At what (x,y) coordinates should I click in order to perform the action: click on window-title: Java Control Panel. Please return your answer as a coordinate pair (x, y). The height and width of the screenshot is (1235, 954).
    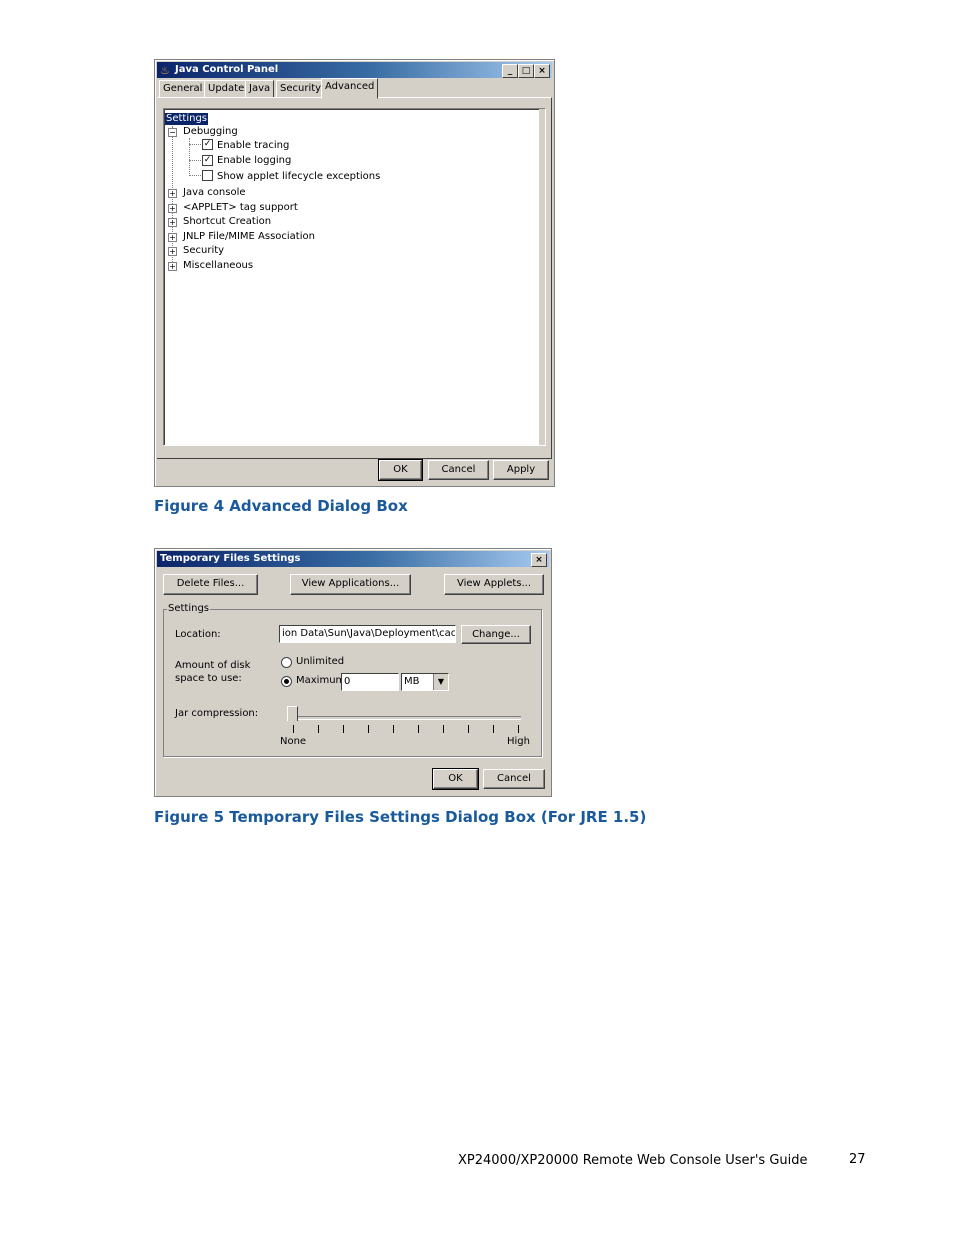
    Looking at the image, I should click on (227, 69).